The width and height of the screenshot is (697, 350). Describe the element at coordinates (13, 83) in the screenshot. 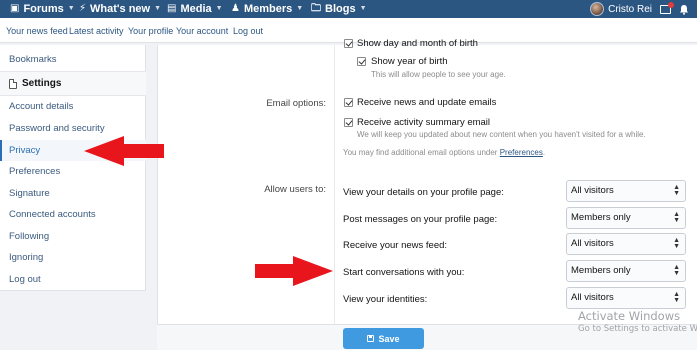

I see `document-icon` at that location.